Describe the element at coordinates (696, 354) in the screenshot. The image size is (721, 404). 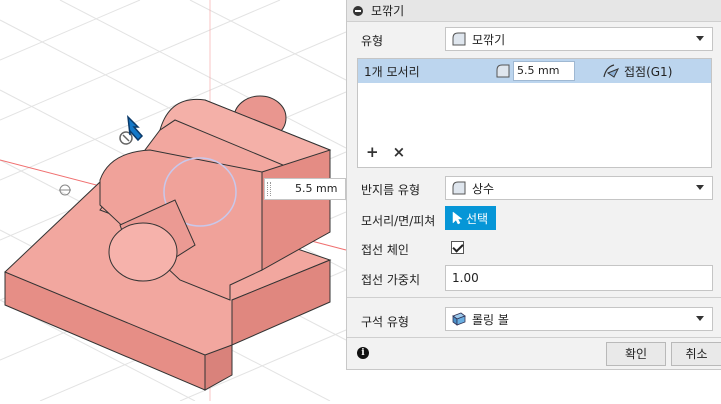
I see `cancel-button: 취소` at that location.